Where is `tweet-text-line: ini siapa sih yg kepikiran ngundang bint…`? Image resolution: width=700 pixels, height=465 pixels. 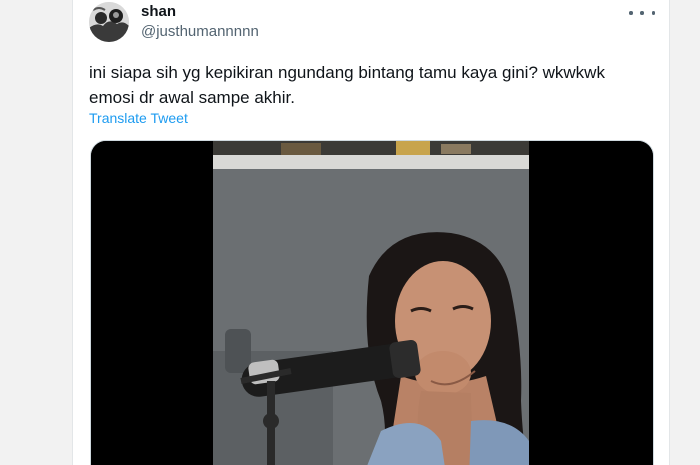
tweet-text-line: ini siapa sih yg kepikiran ngundang bint… is located at coordinates (347, 72).